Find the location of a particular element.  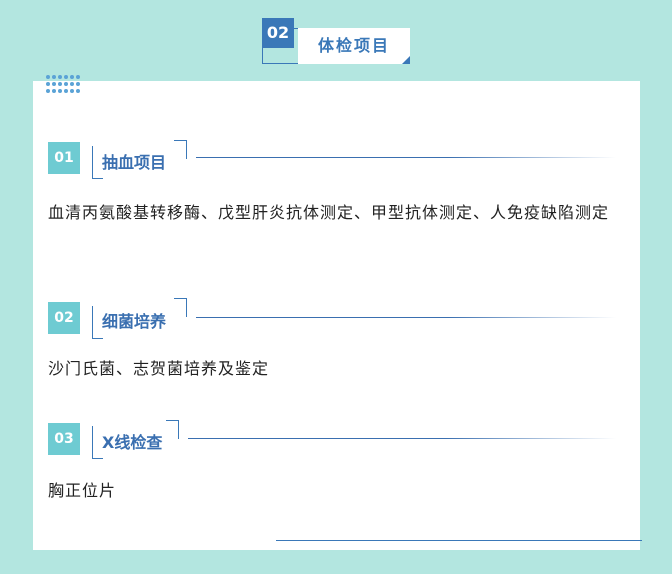

section-title: X线检查 is located at coordinates (132, 442).